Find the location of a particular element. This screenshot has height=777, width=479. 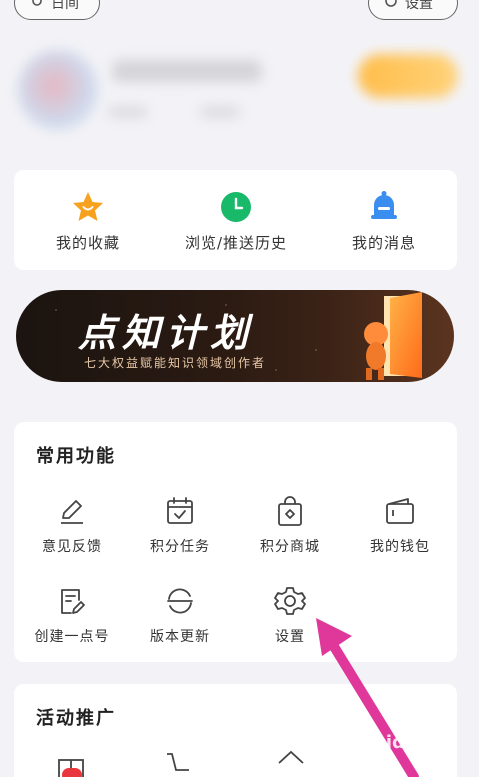

clock-icon is located at coordinates (236, 207).